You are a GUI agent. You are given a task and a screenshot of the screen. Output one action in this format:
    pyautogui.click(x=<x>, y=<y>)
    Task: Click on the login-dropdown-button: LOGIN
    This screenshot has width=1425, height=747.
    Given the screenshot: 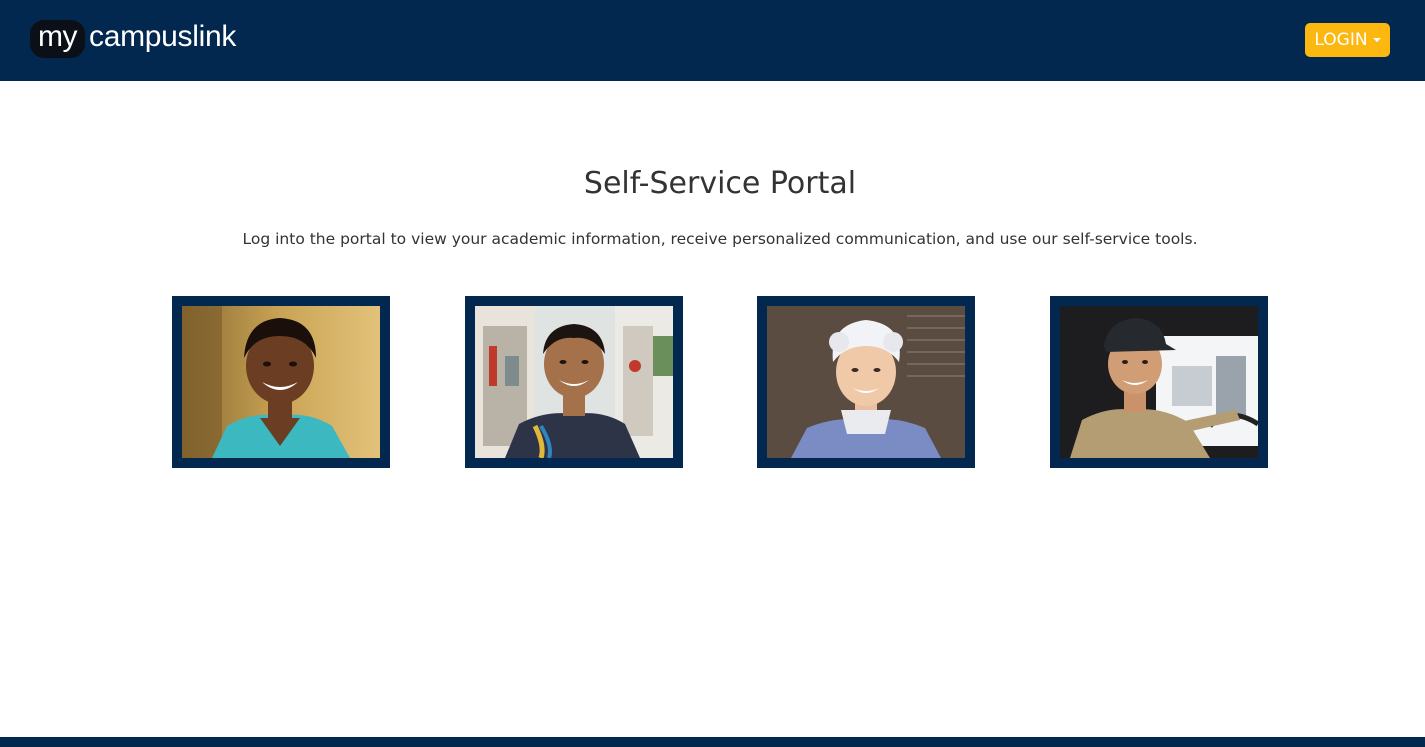 What is the action you would take?
    pyautogui.click(x=1347, y=40)
    